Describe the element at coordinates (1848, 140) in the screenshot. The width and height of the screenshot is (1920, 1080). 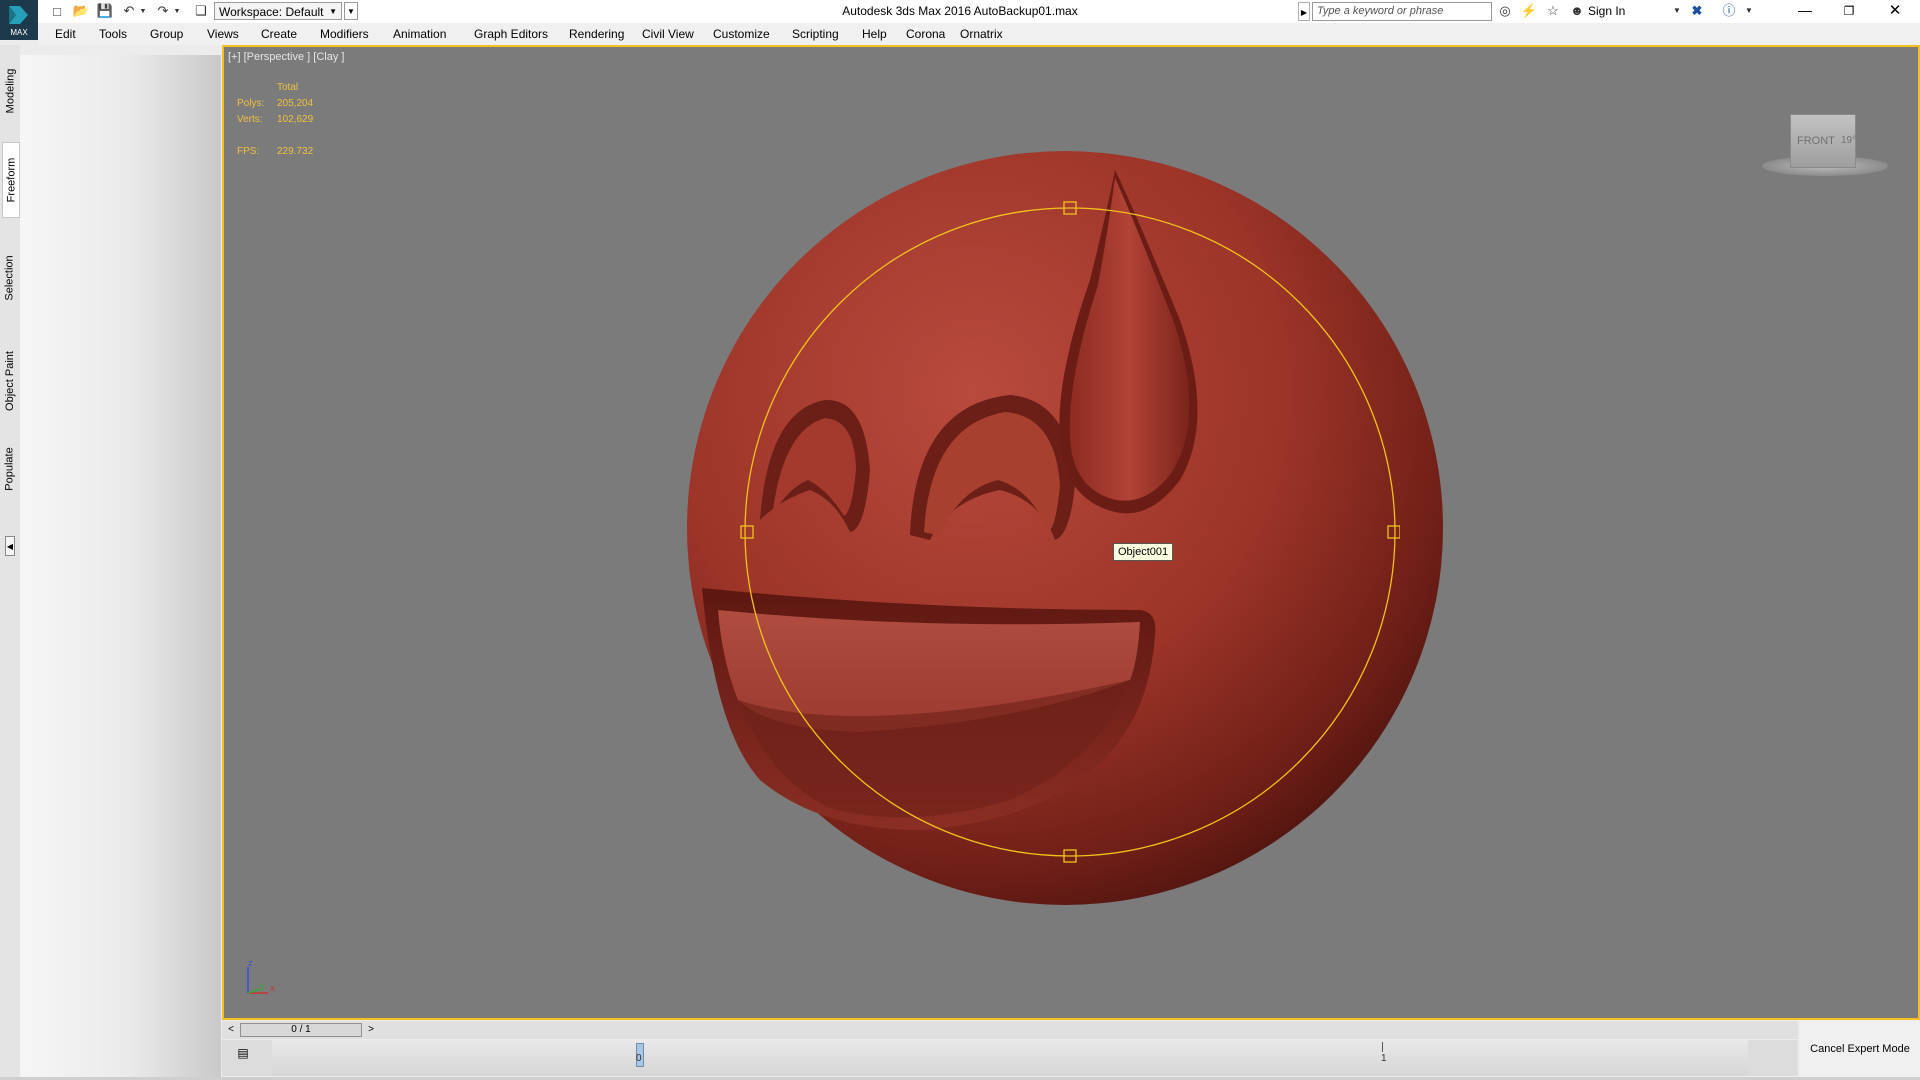
I see `viewcube-side-label: 19°` at that location.